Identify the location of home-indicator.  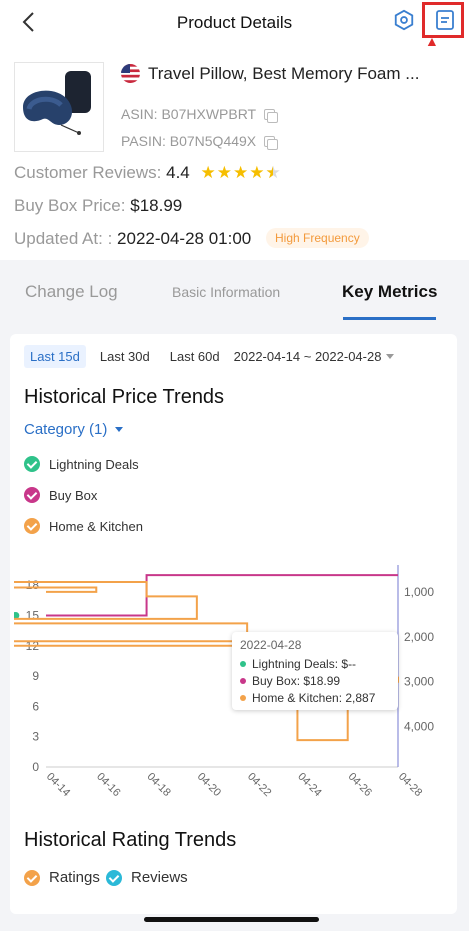
(231, 919).